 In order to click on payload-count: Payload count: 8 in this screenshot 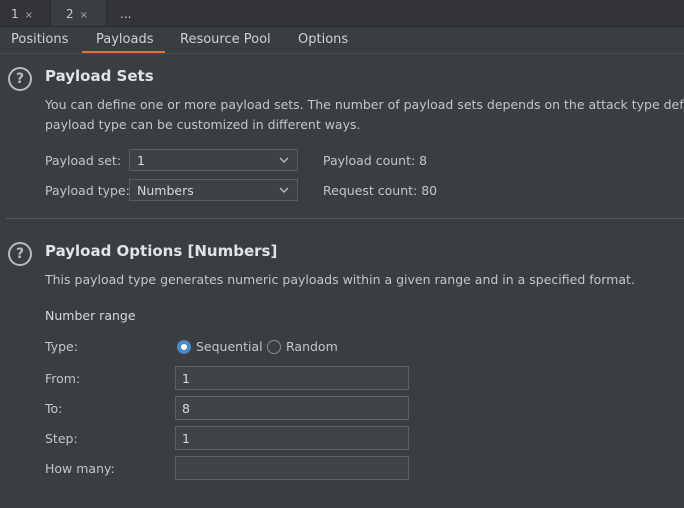, I will do `click(375, 160)`.